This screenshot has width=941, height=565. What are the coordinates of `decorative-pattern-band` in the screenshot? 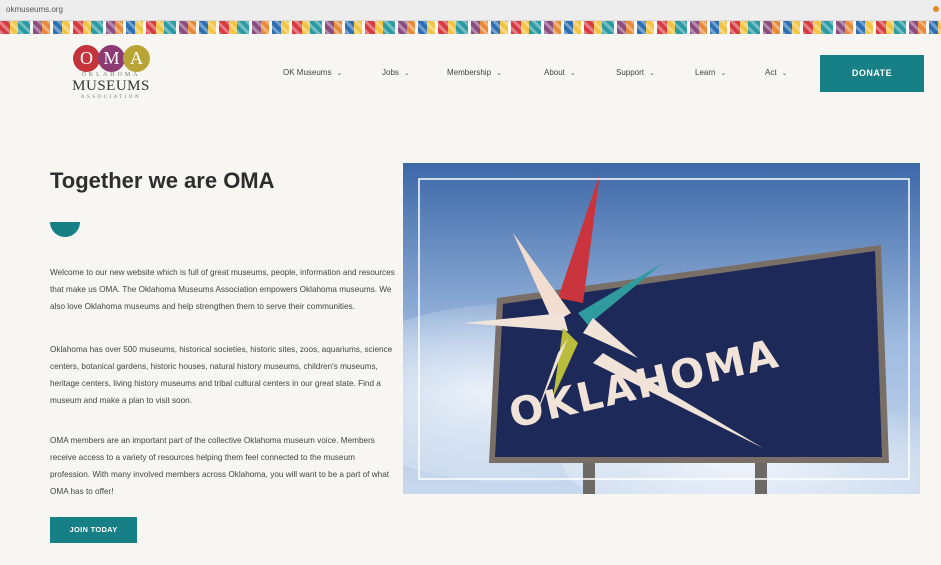 It's located at (470, 27).